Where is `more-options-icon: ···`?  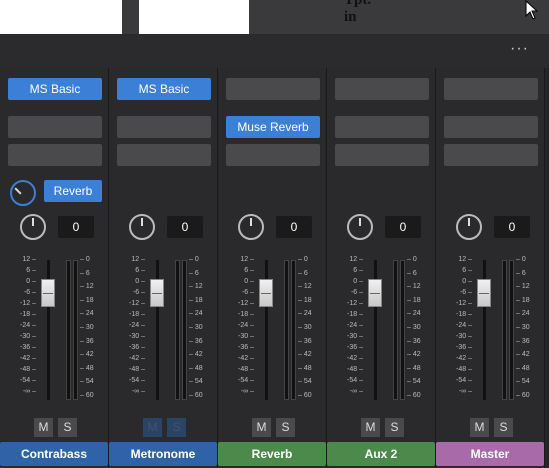
more-options-icon: ··· is located at coordinates (519, 49).